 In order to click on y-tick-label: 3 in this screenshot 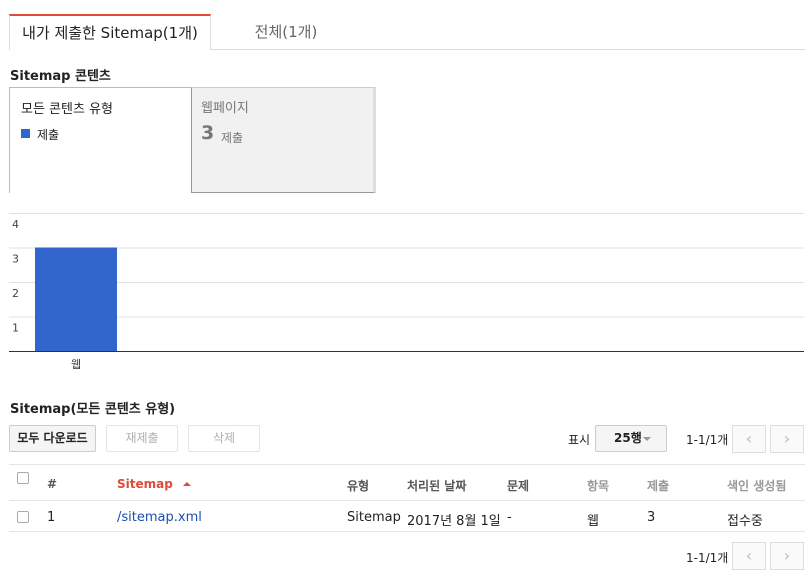, I will do `click(15, 259)`.